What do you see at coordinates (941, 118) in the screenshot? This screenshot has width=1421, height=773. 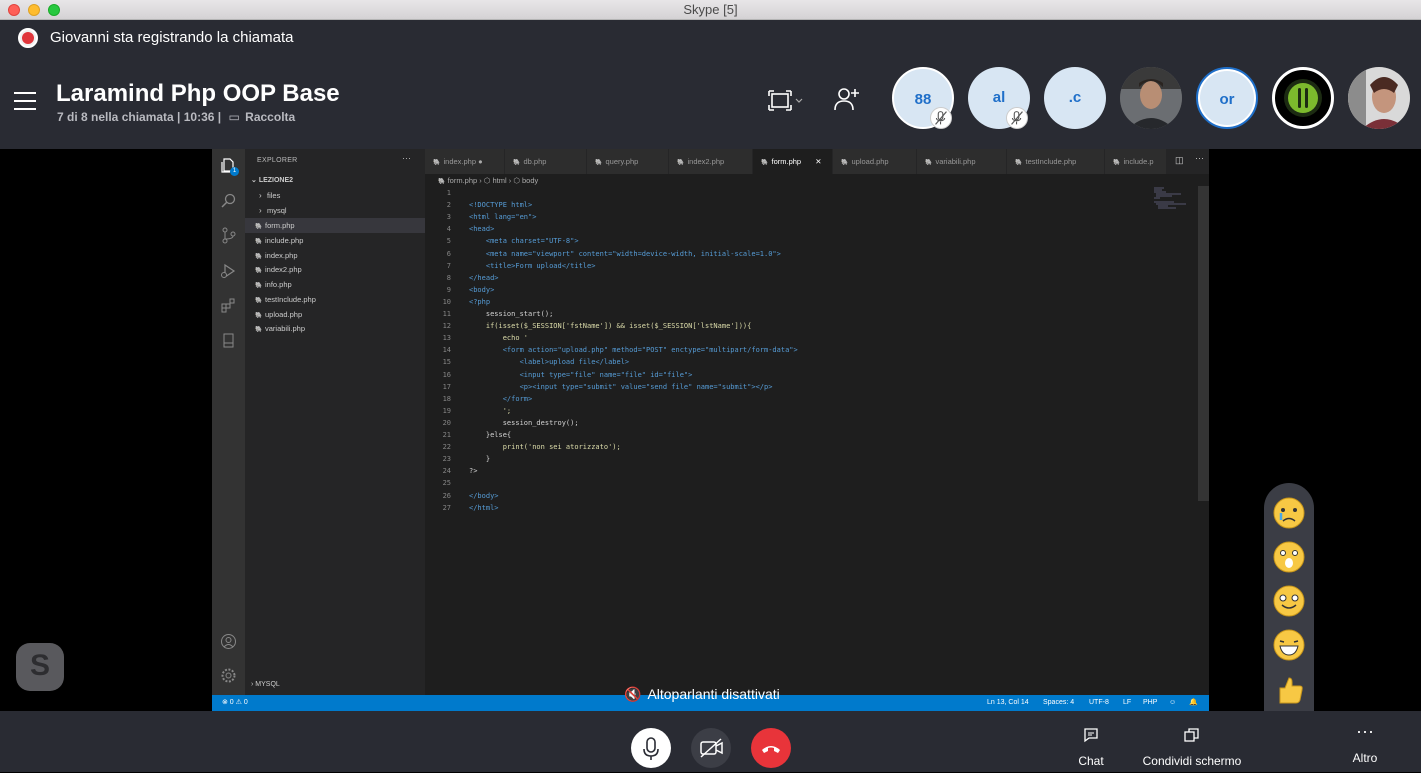 I see `mic-muted-icon` at bounding box center [941, 118].